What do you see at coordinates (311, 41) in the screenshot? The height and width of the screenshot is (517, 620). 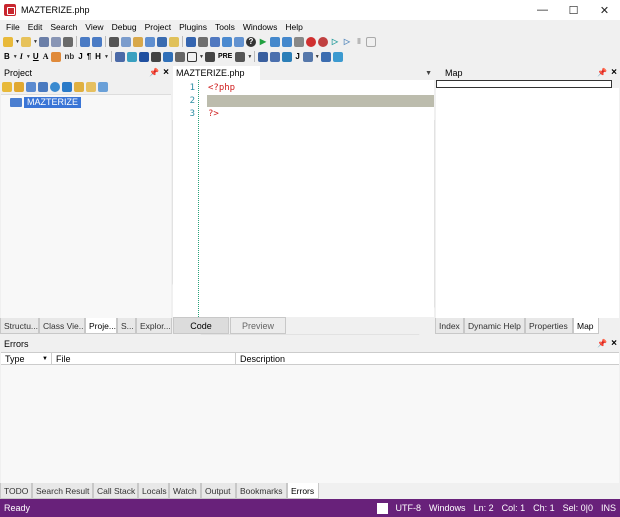 I see `breakpoint-icon` at bounding box center [311, 41].